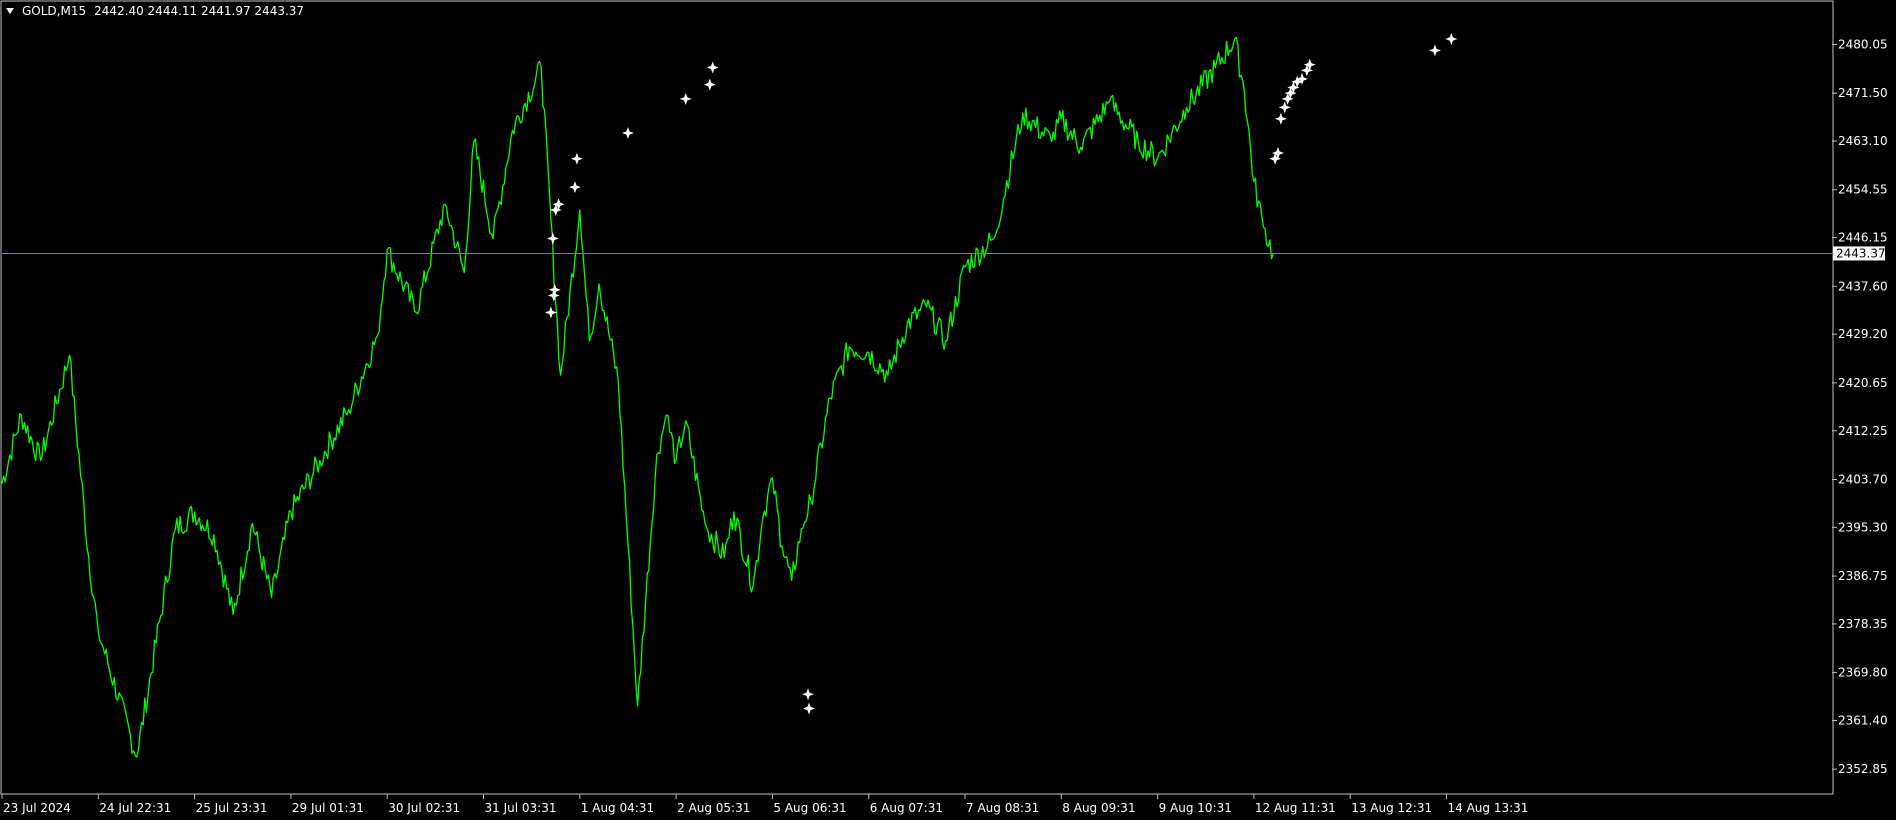 The image size is (1896, 820). I want to click on y-tick-label: 2463.10, so click(1863, 141).